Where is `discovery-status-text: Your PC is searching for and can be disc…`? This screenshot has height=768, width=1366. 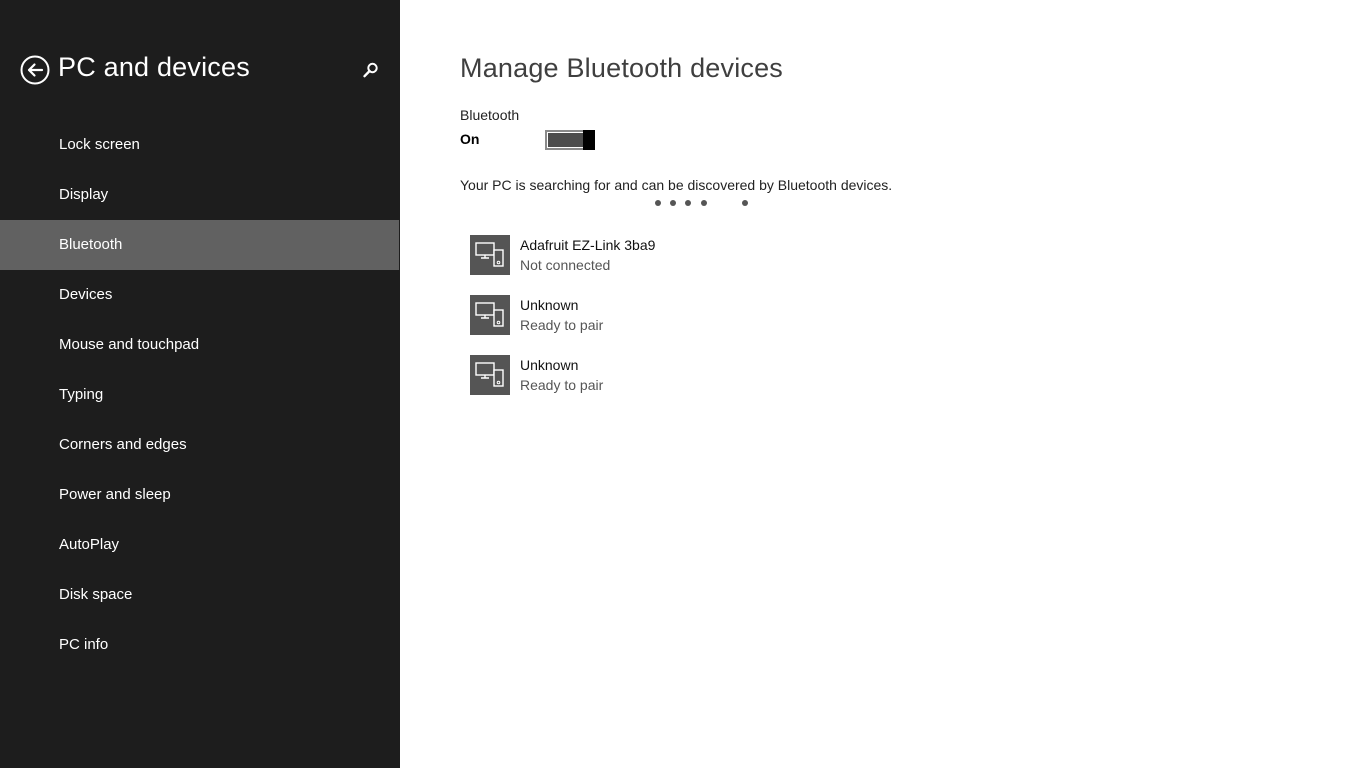 discovery-status-text: Your PC is searching for and can be disc… is located at coordinates (676, 185).